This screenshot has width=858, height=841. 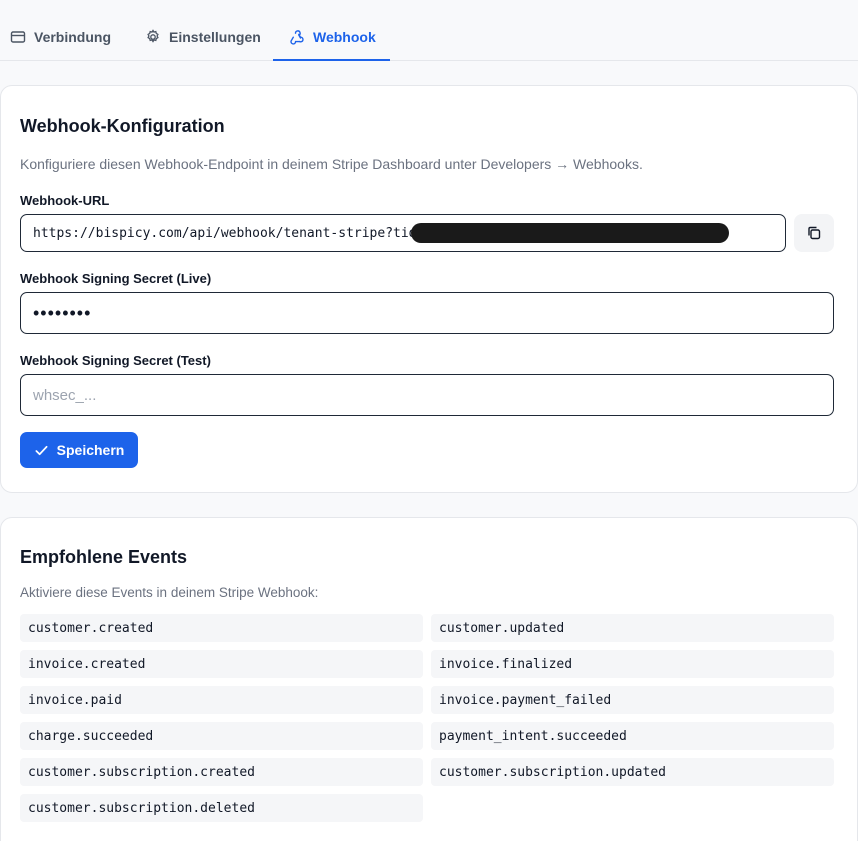 I want to click on copy-url-button, so click(x=814, y=233).